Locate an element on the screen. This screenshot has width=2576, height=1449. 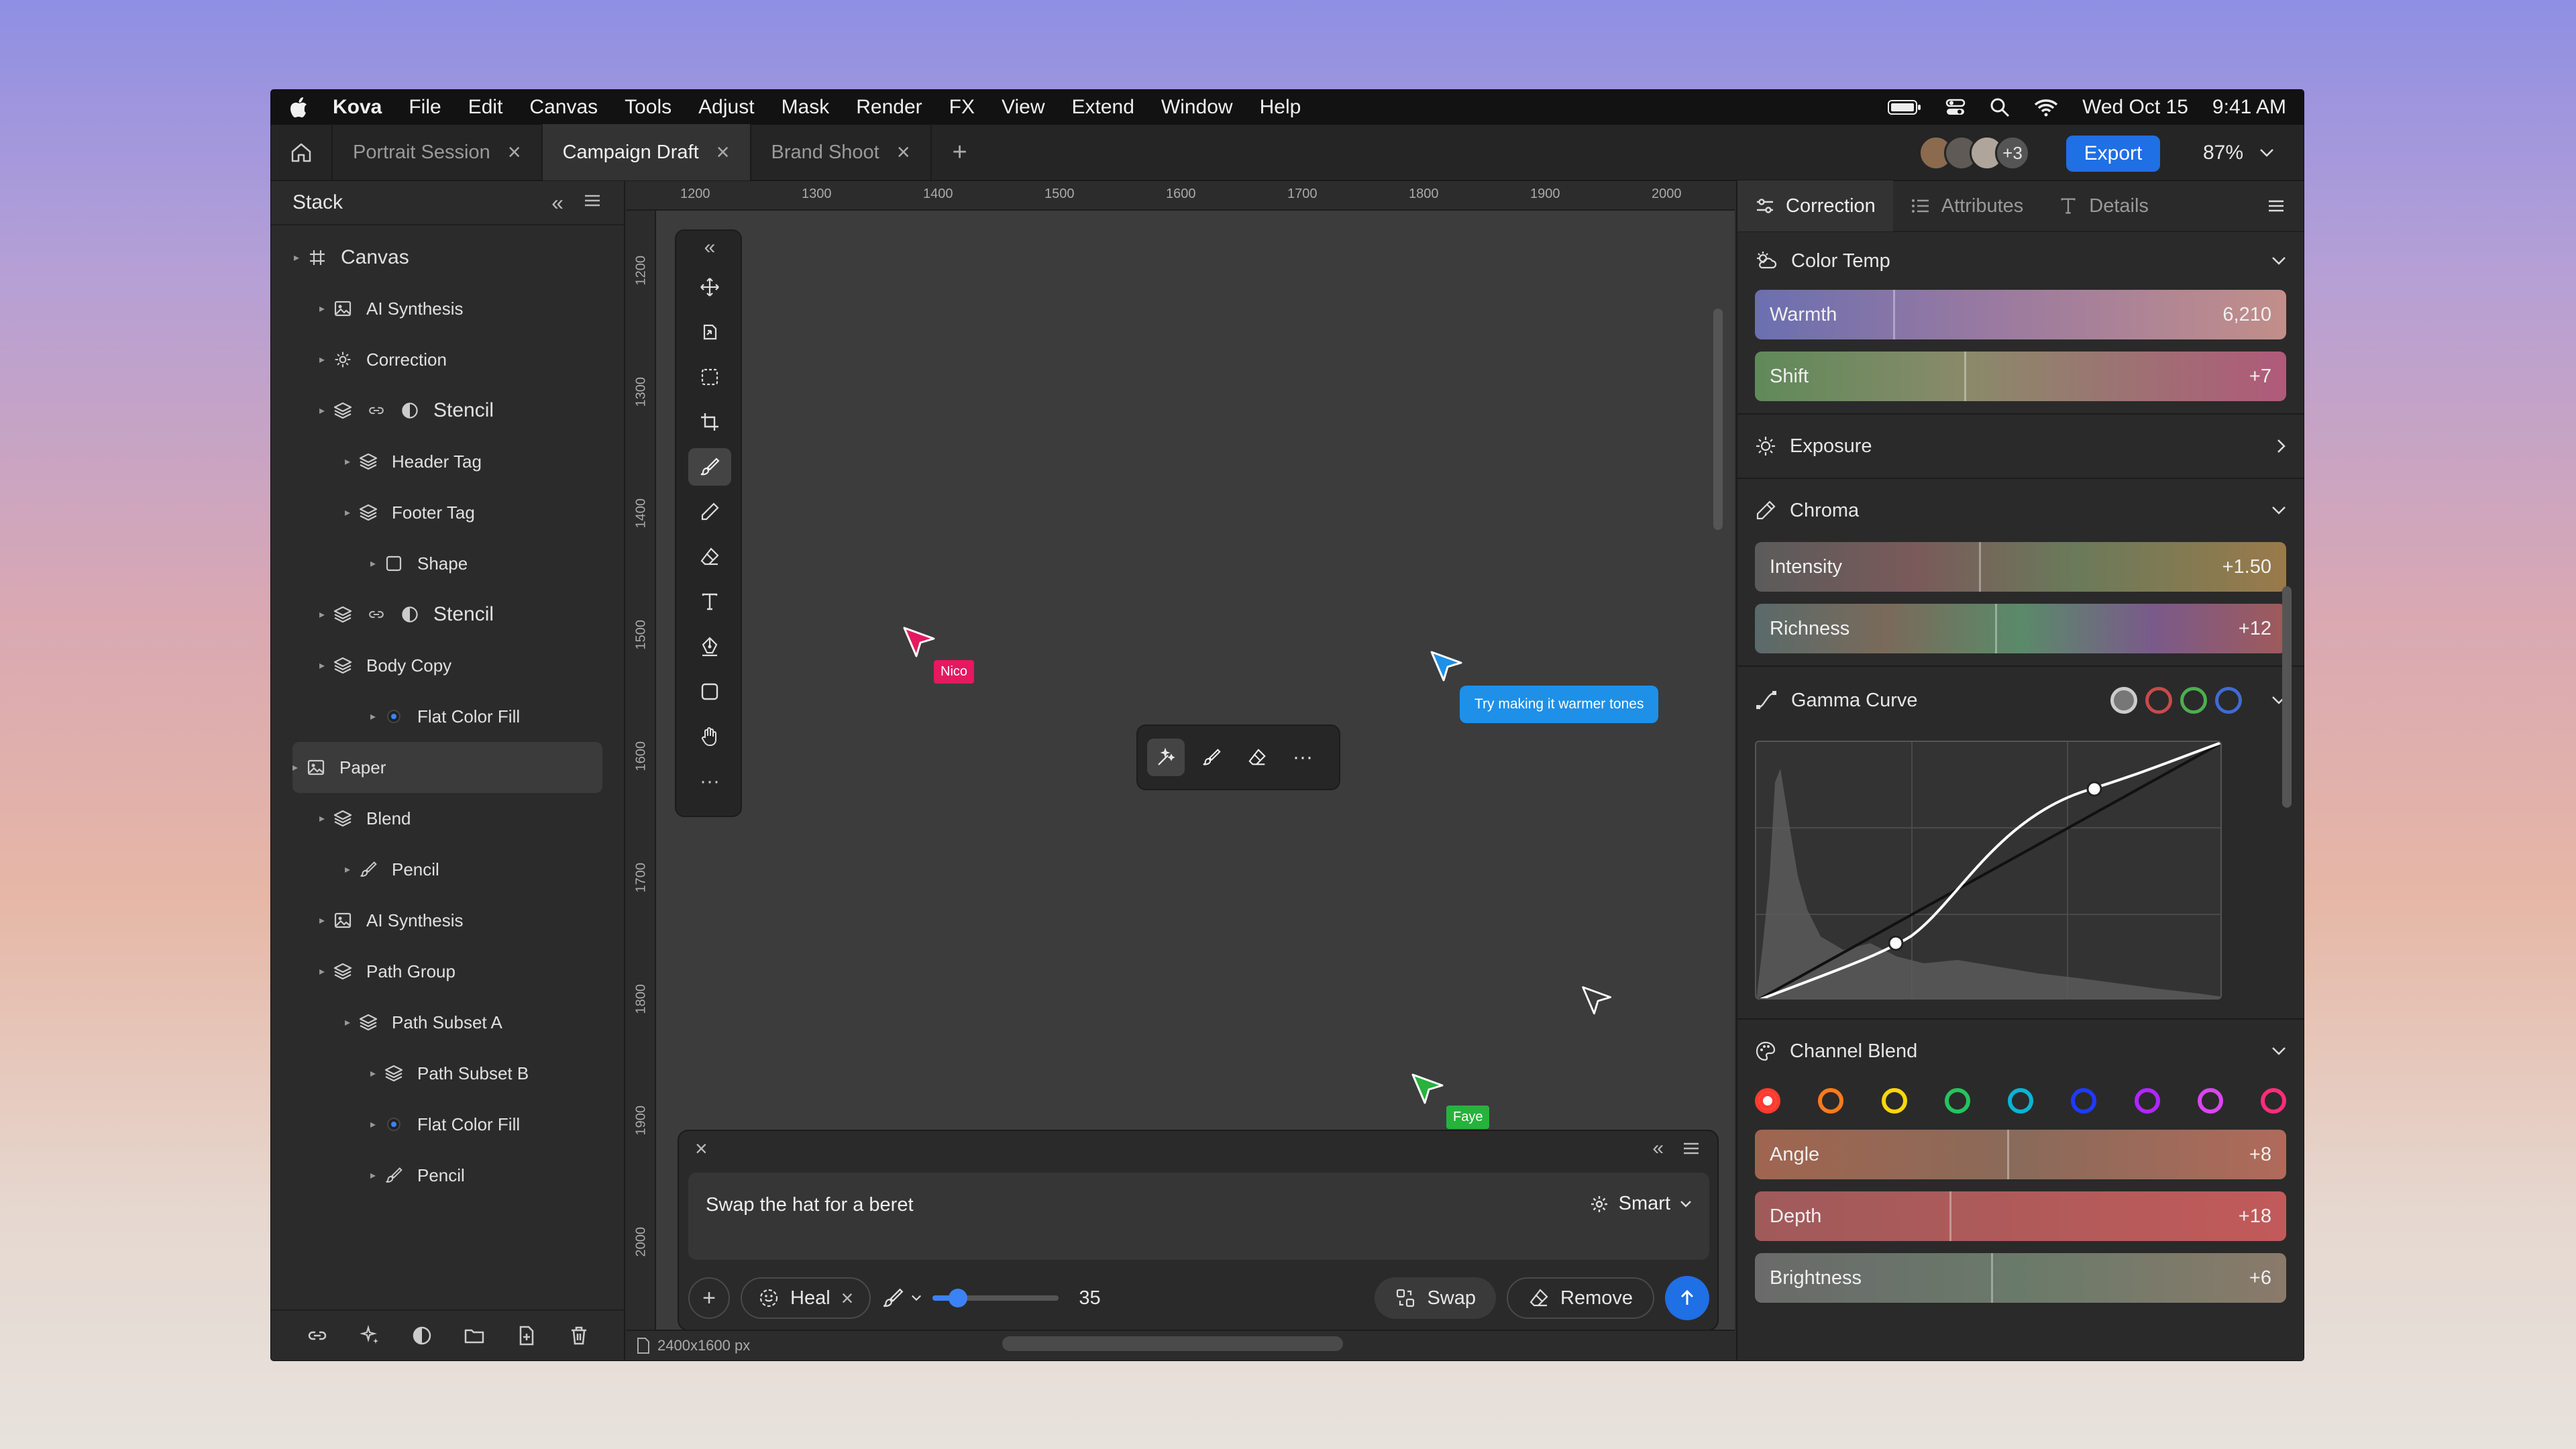
menu-help: Help is located at coordinates (1280, 107).